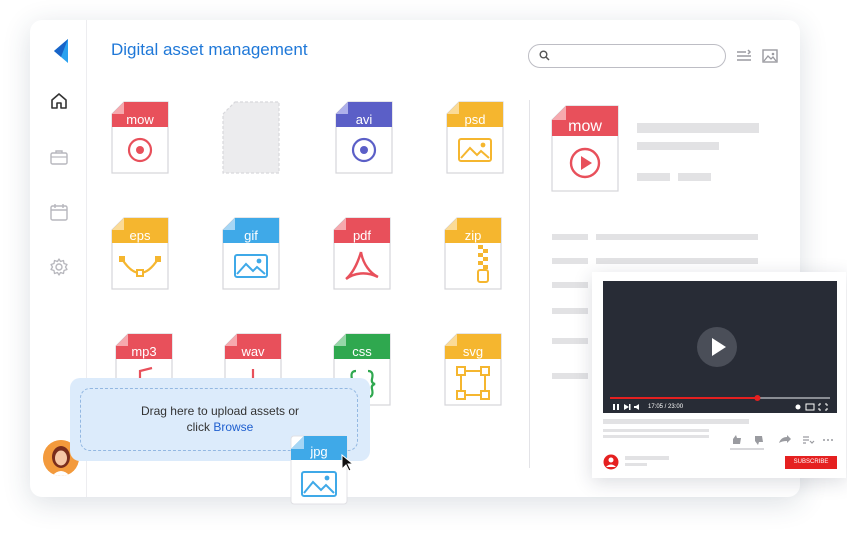 The height and width of the screenshot is (537, 847). I want to click on image-view-icon, so click(770, 56).